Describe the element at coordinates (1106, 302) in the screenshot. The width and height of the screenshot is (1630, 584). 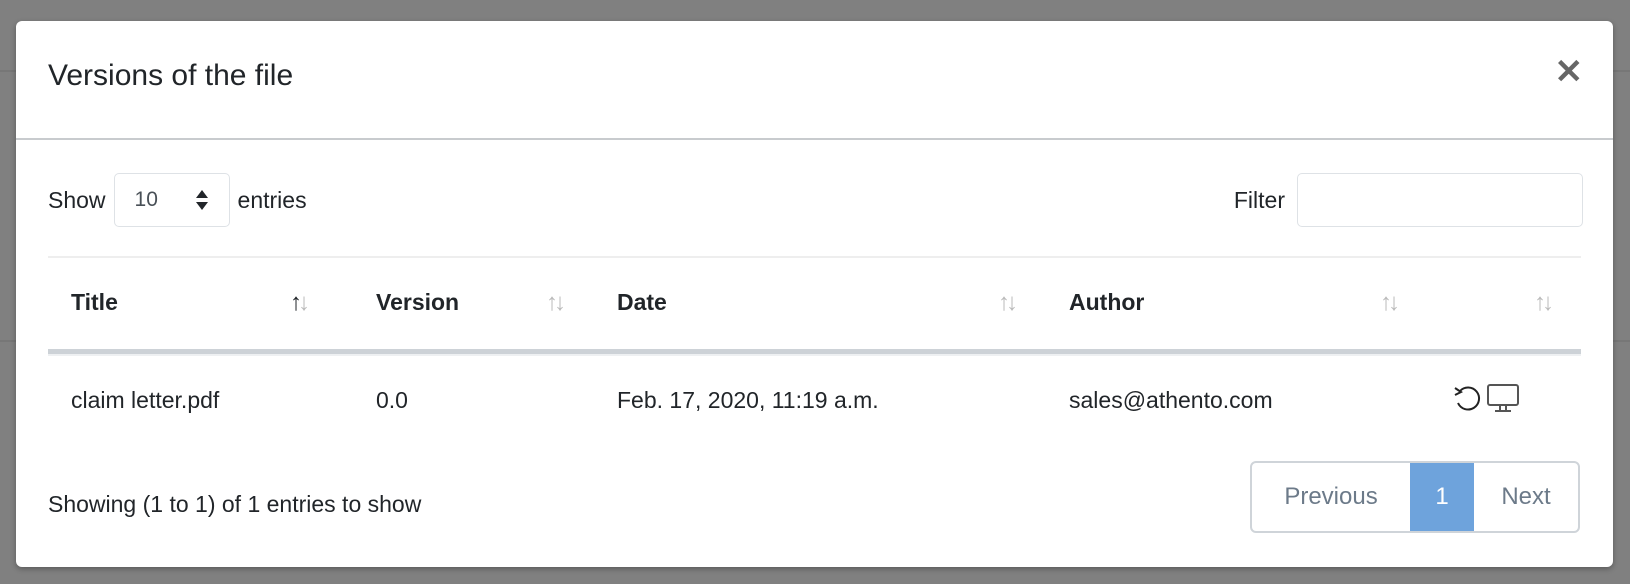
I see `column-header-author: Author` at that location.